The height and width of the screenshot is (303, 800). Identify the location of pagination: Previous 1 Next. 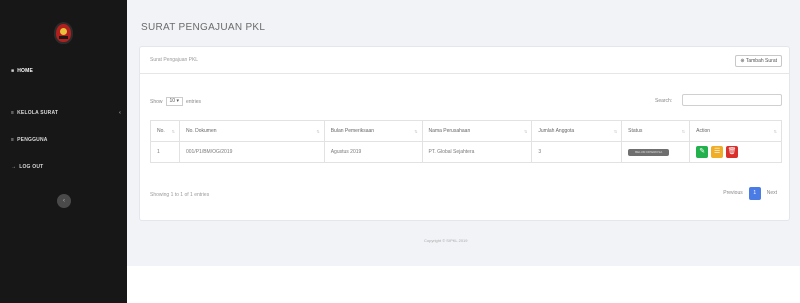
(750, 193).